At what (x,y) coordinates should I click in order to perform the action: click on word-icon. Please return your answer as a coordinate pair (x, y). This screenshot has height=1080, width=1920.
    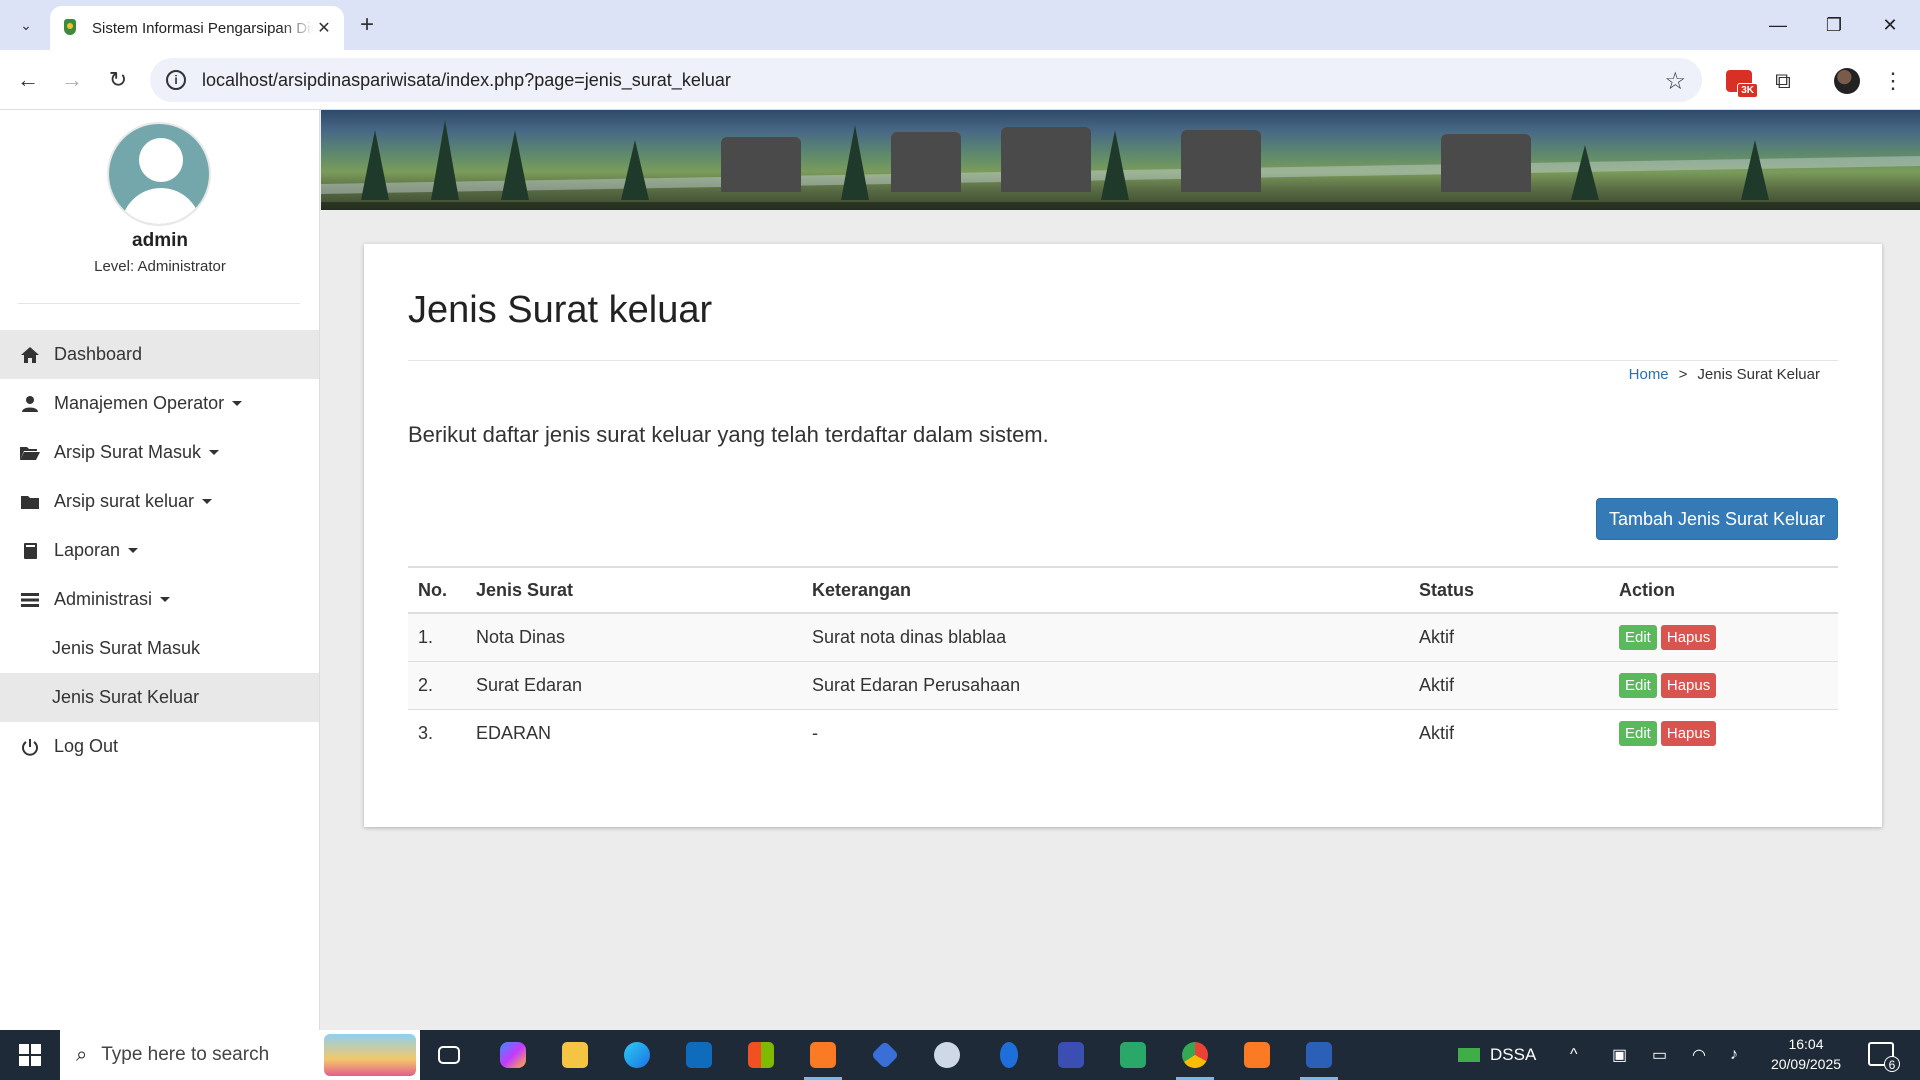
    Looking at the image, I should click on (1319, 1058).